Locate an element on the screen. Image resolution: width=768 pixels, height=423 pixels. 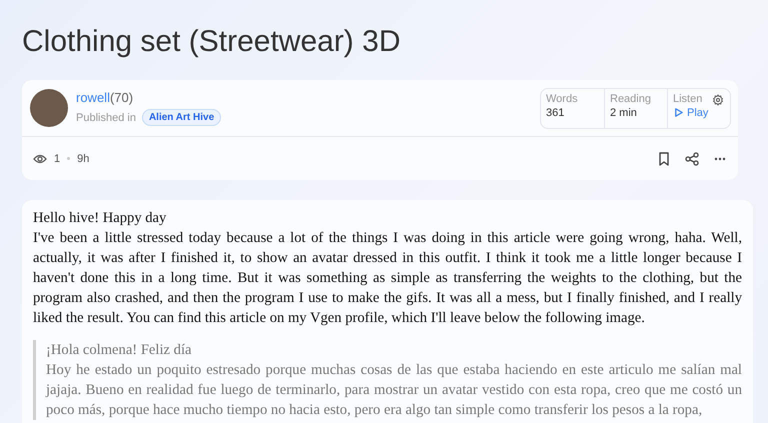
stat-label: Reading is located at coordinates (630, 98).